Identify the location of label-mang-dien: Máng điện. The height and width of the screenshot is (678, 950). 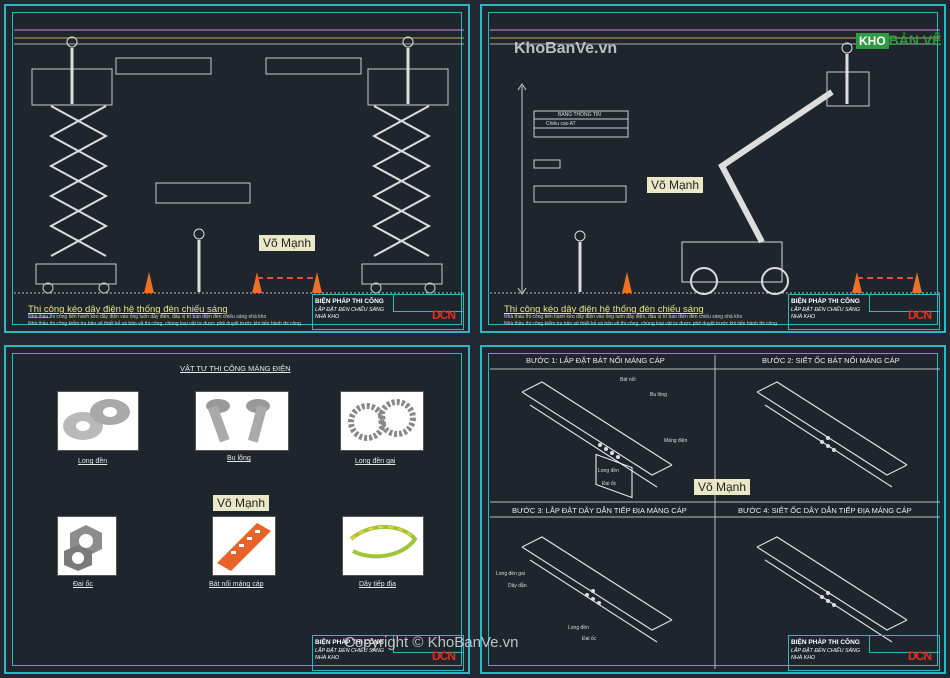
(676, 441).